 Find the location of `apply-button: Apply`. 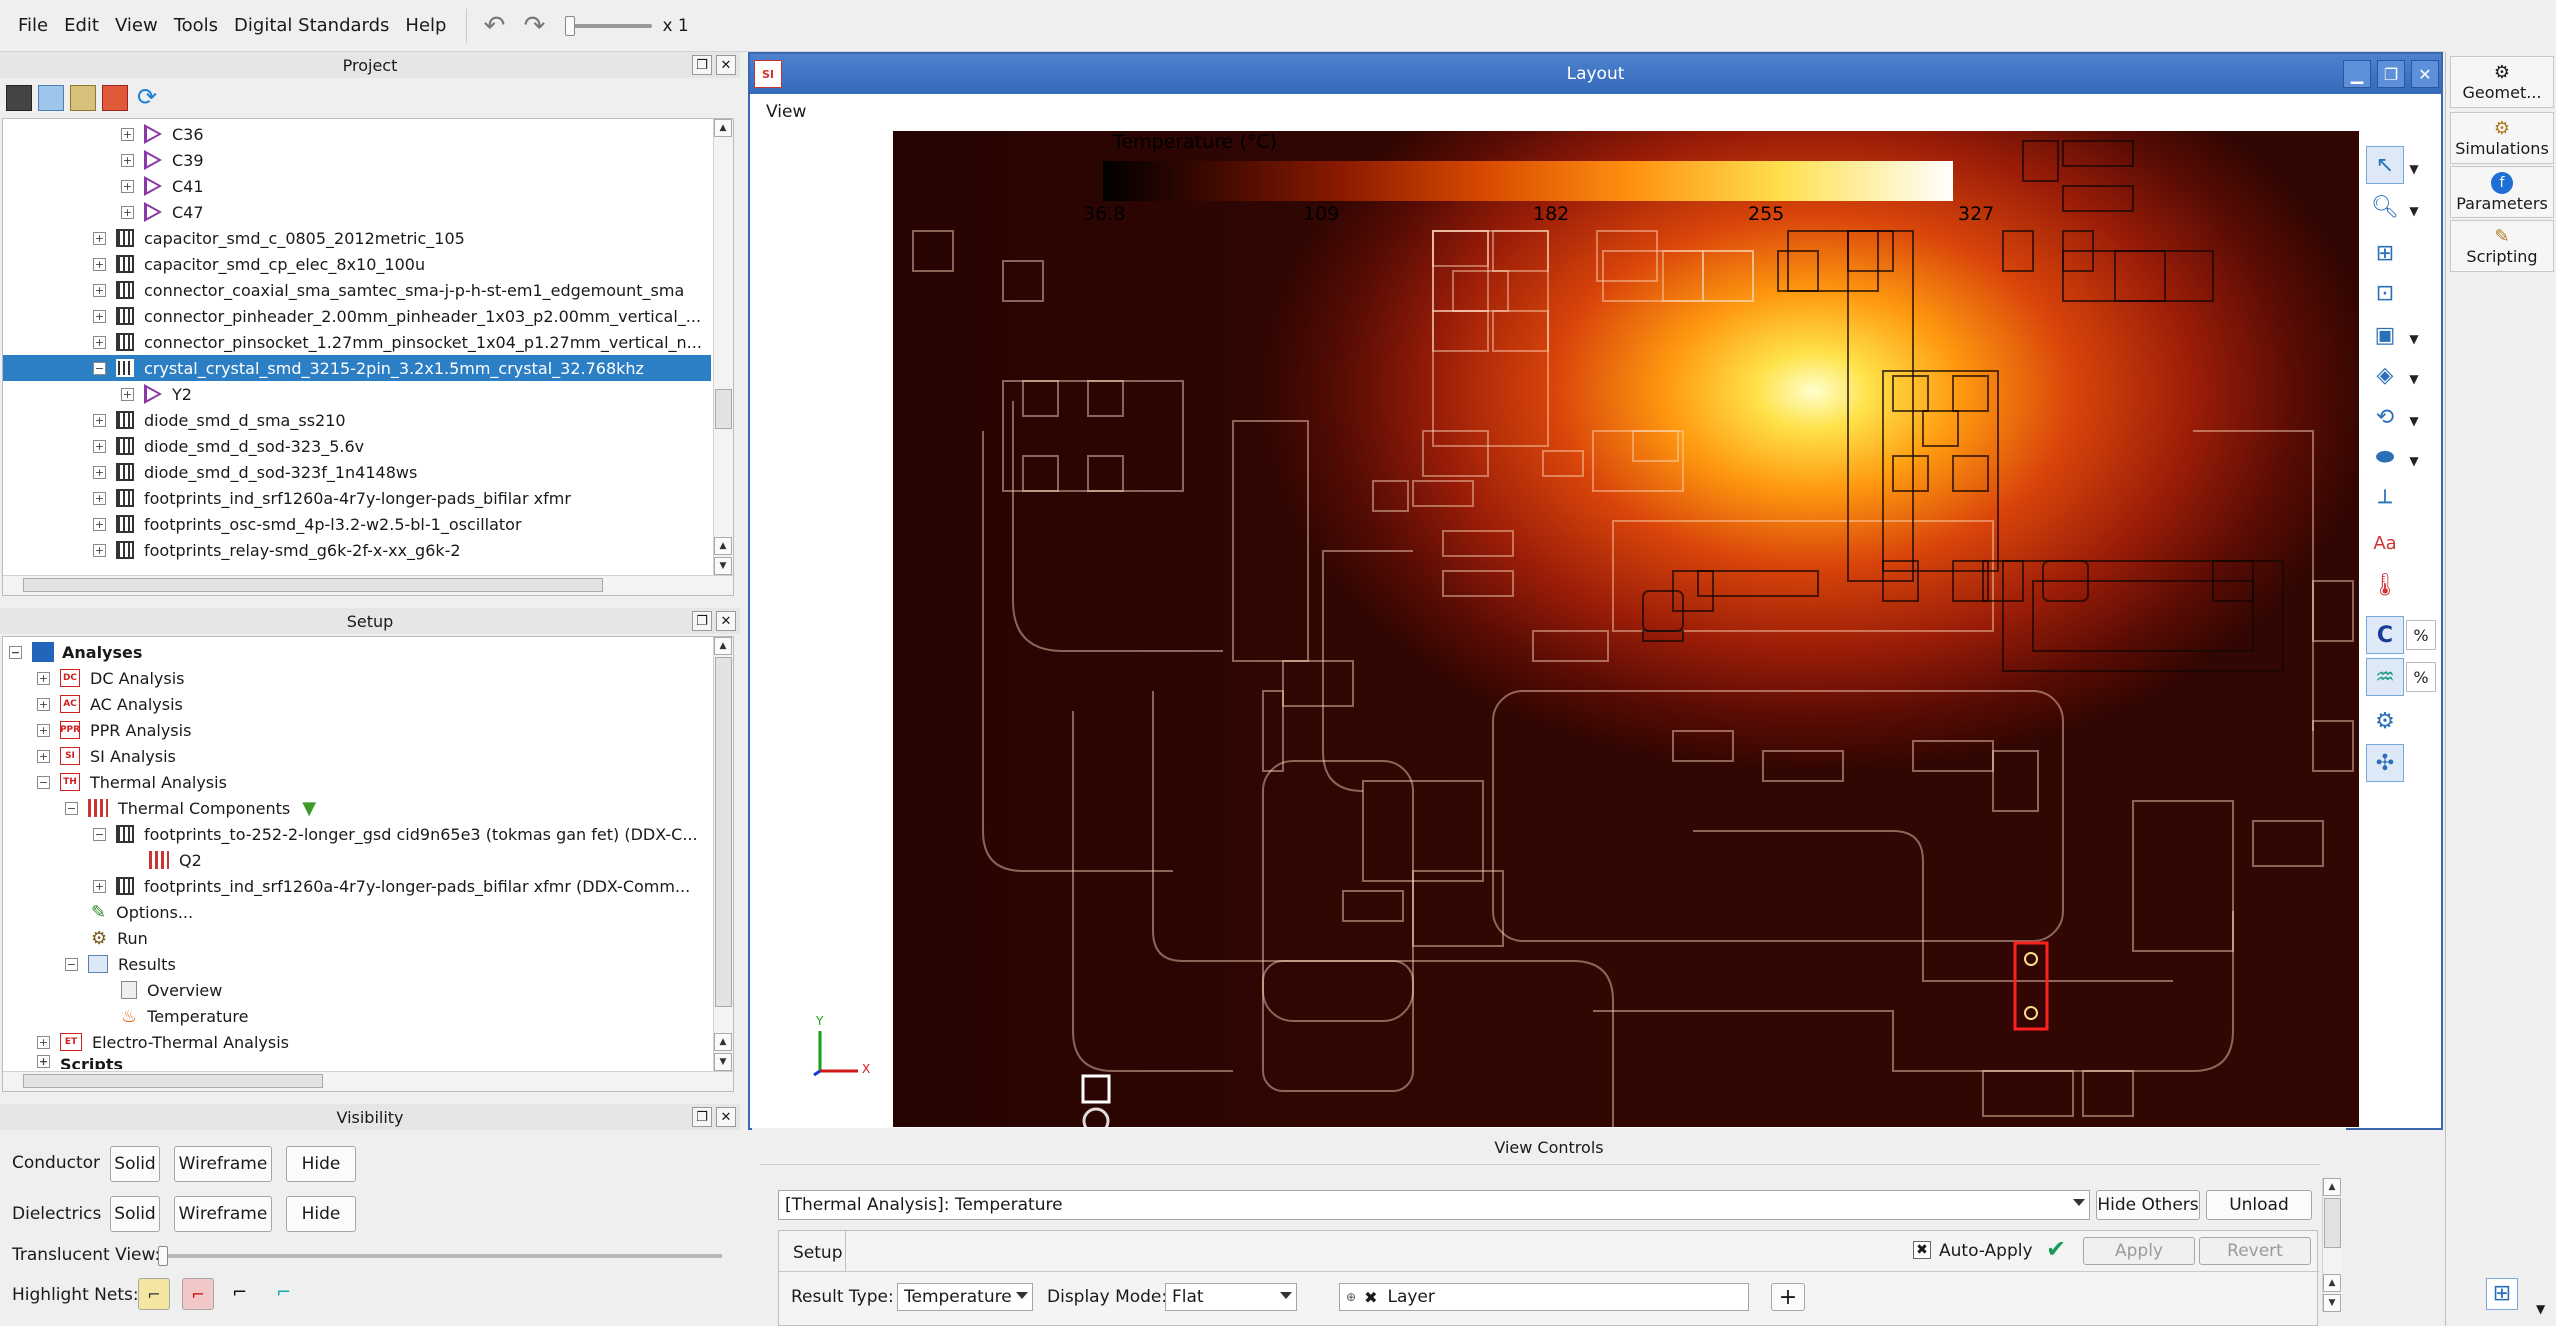

apply-button: Apply is located at coordinates (2139, 1251).